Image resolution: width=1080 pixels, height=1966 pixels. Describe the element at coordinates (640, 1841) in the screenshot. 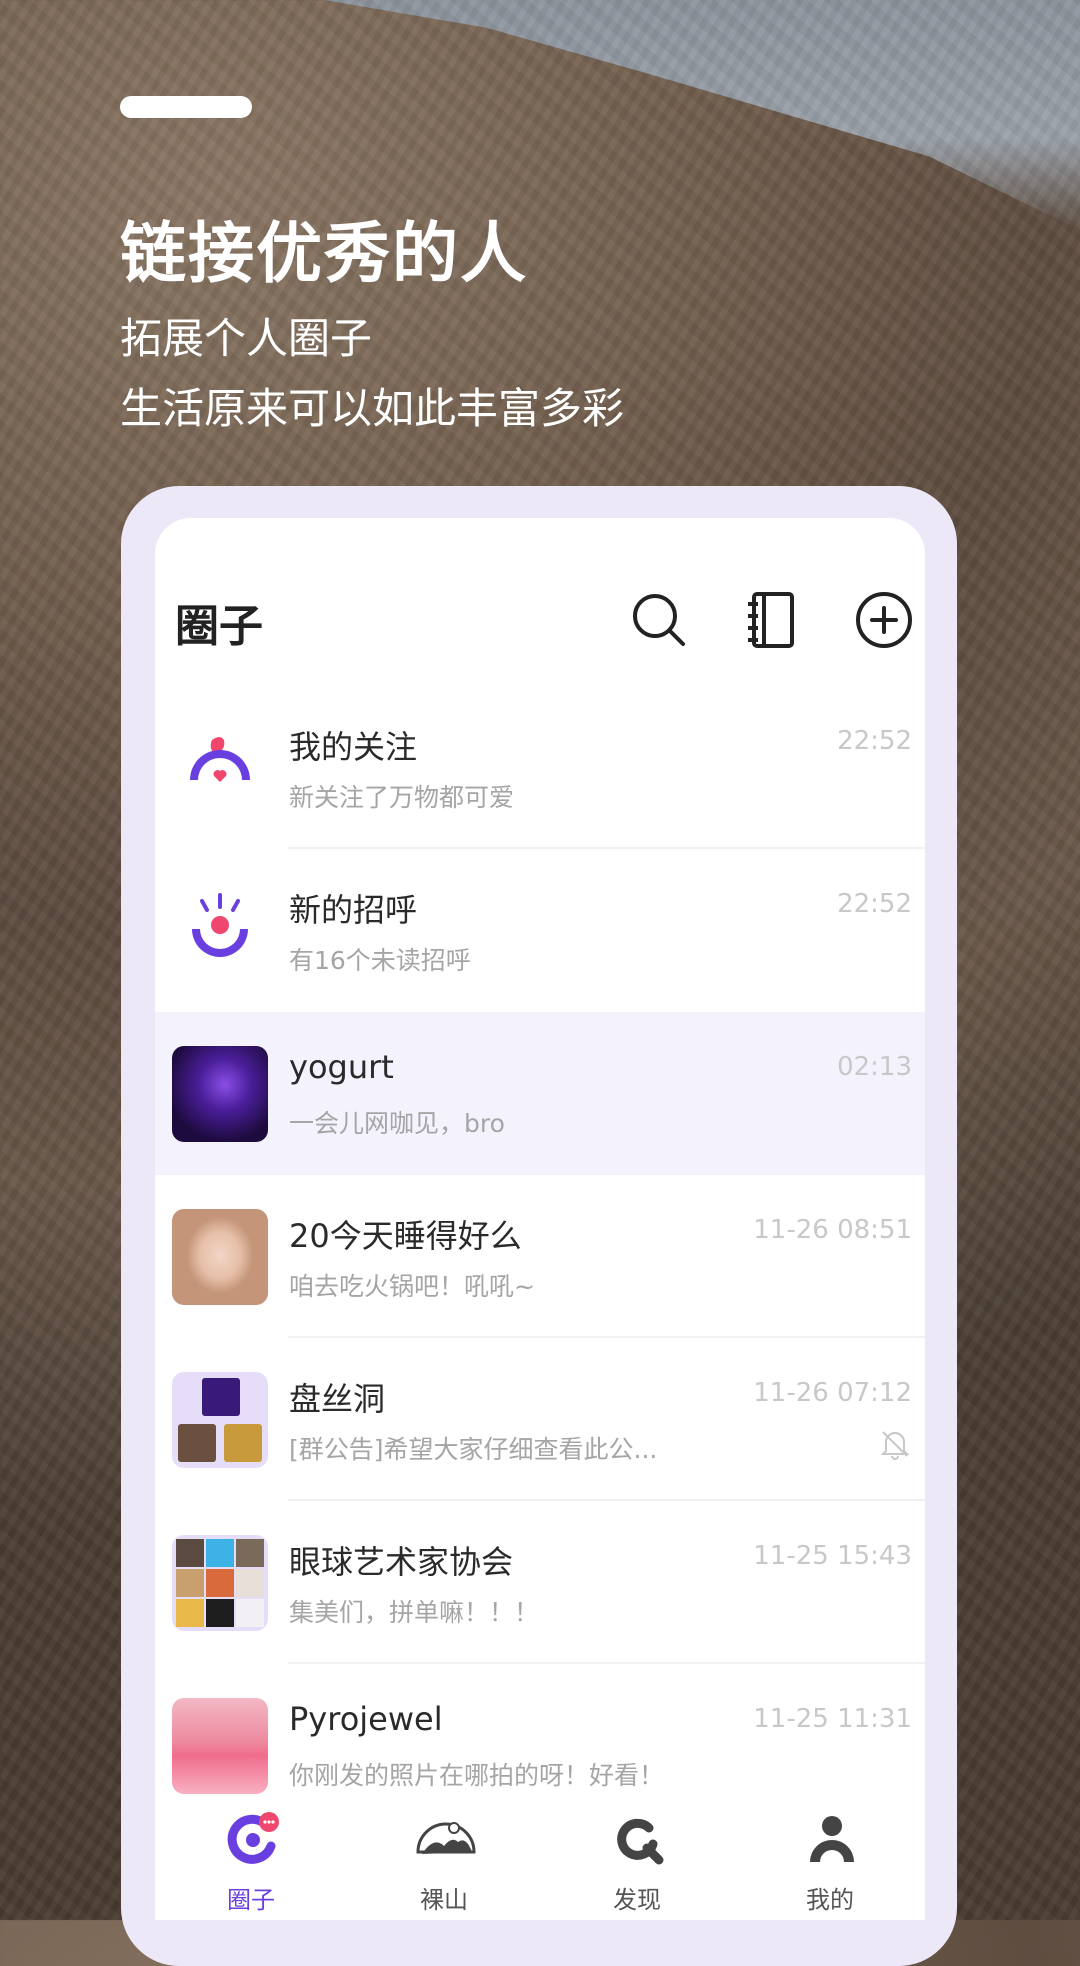

I see `discover-icon` at that location.